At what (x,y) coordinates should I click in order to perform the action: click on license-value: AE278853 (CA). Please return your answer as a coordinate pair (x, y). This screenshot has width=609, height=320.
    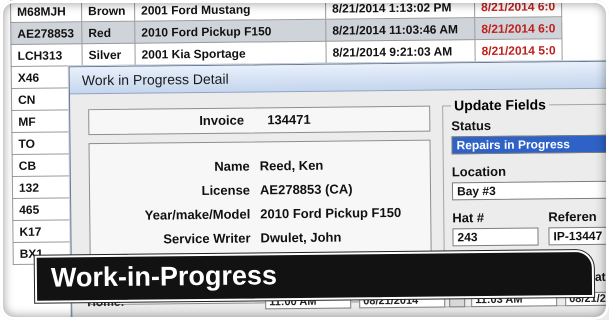
    Looking at the image, I should click on (306, 189).